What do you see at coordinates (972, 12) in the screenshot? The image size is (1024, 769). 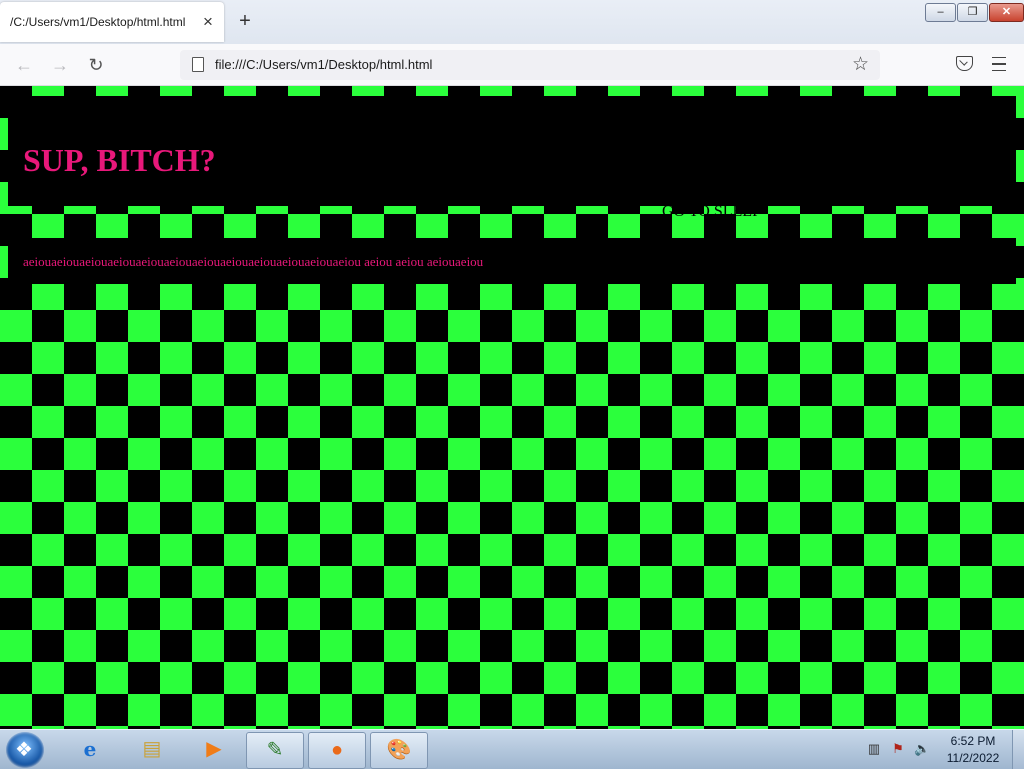 I see `maximize-button: ❐` at bounding box center [972, 12].